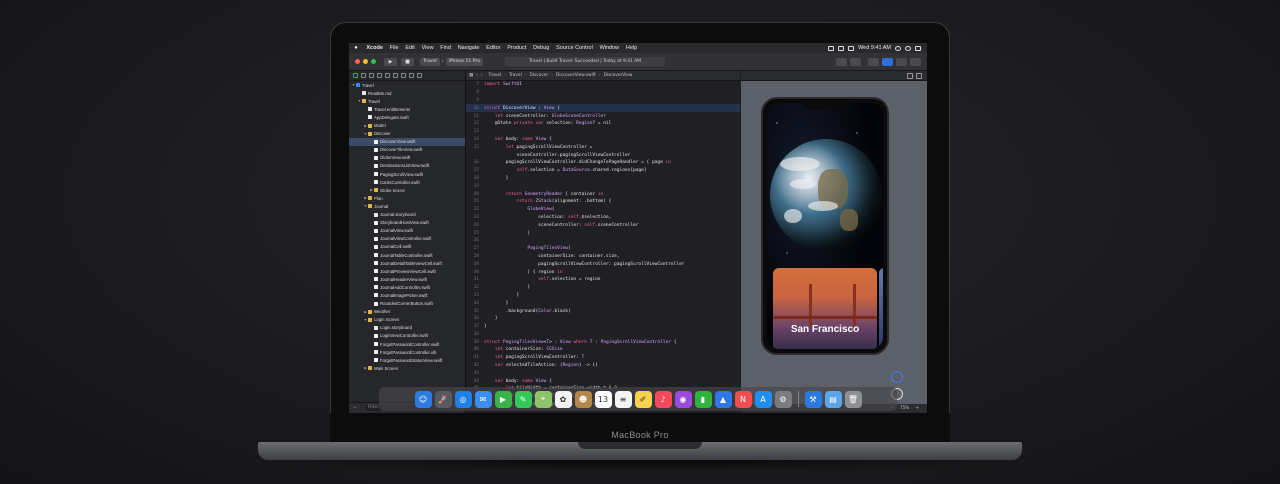  I want to click on scheme-selector: Travel › iPhone 11 Pro, so click(452, 61).